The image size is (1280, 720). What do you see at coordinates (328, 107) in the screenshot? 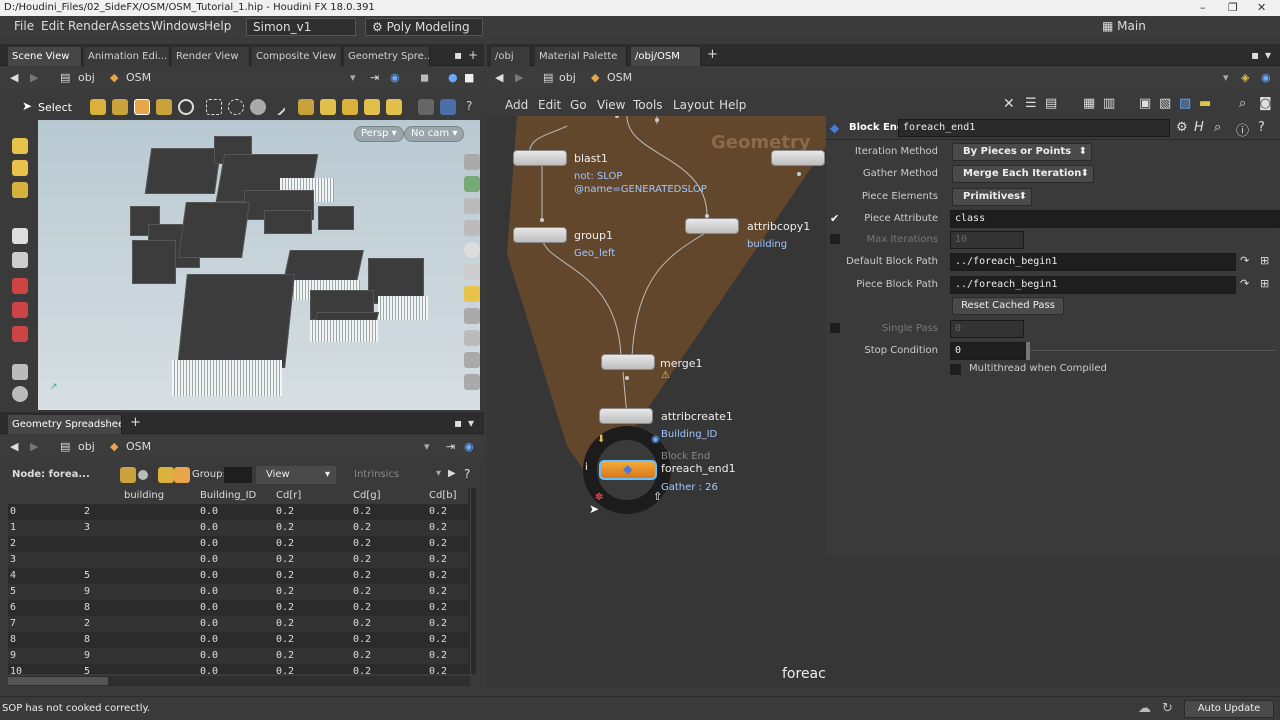
I see `select-visible-icon` at bounding box center [328, 107].